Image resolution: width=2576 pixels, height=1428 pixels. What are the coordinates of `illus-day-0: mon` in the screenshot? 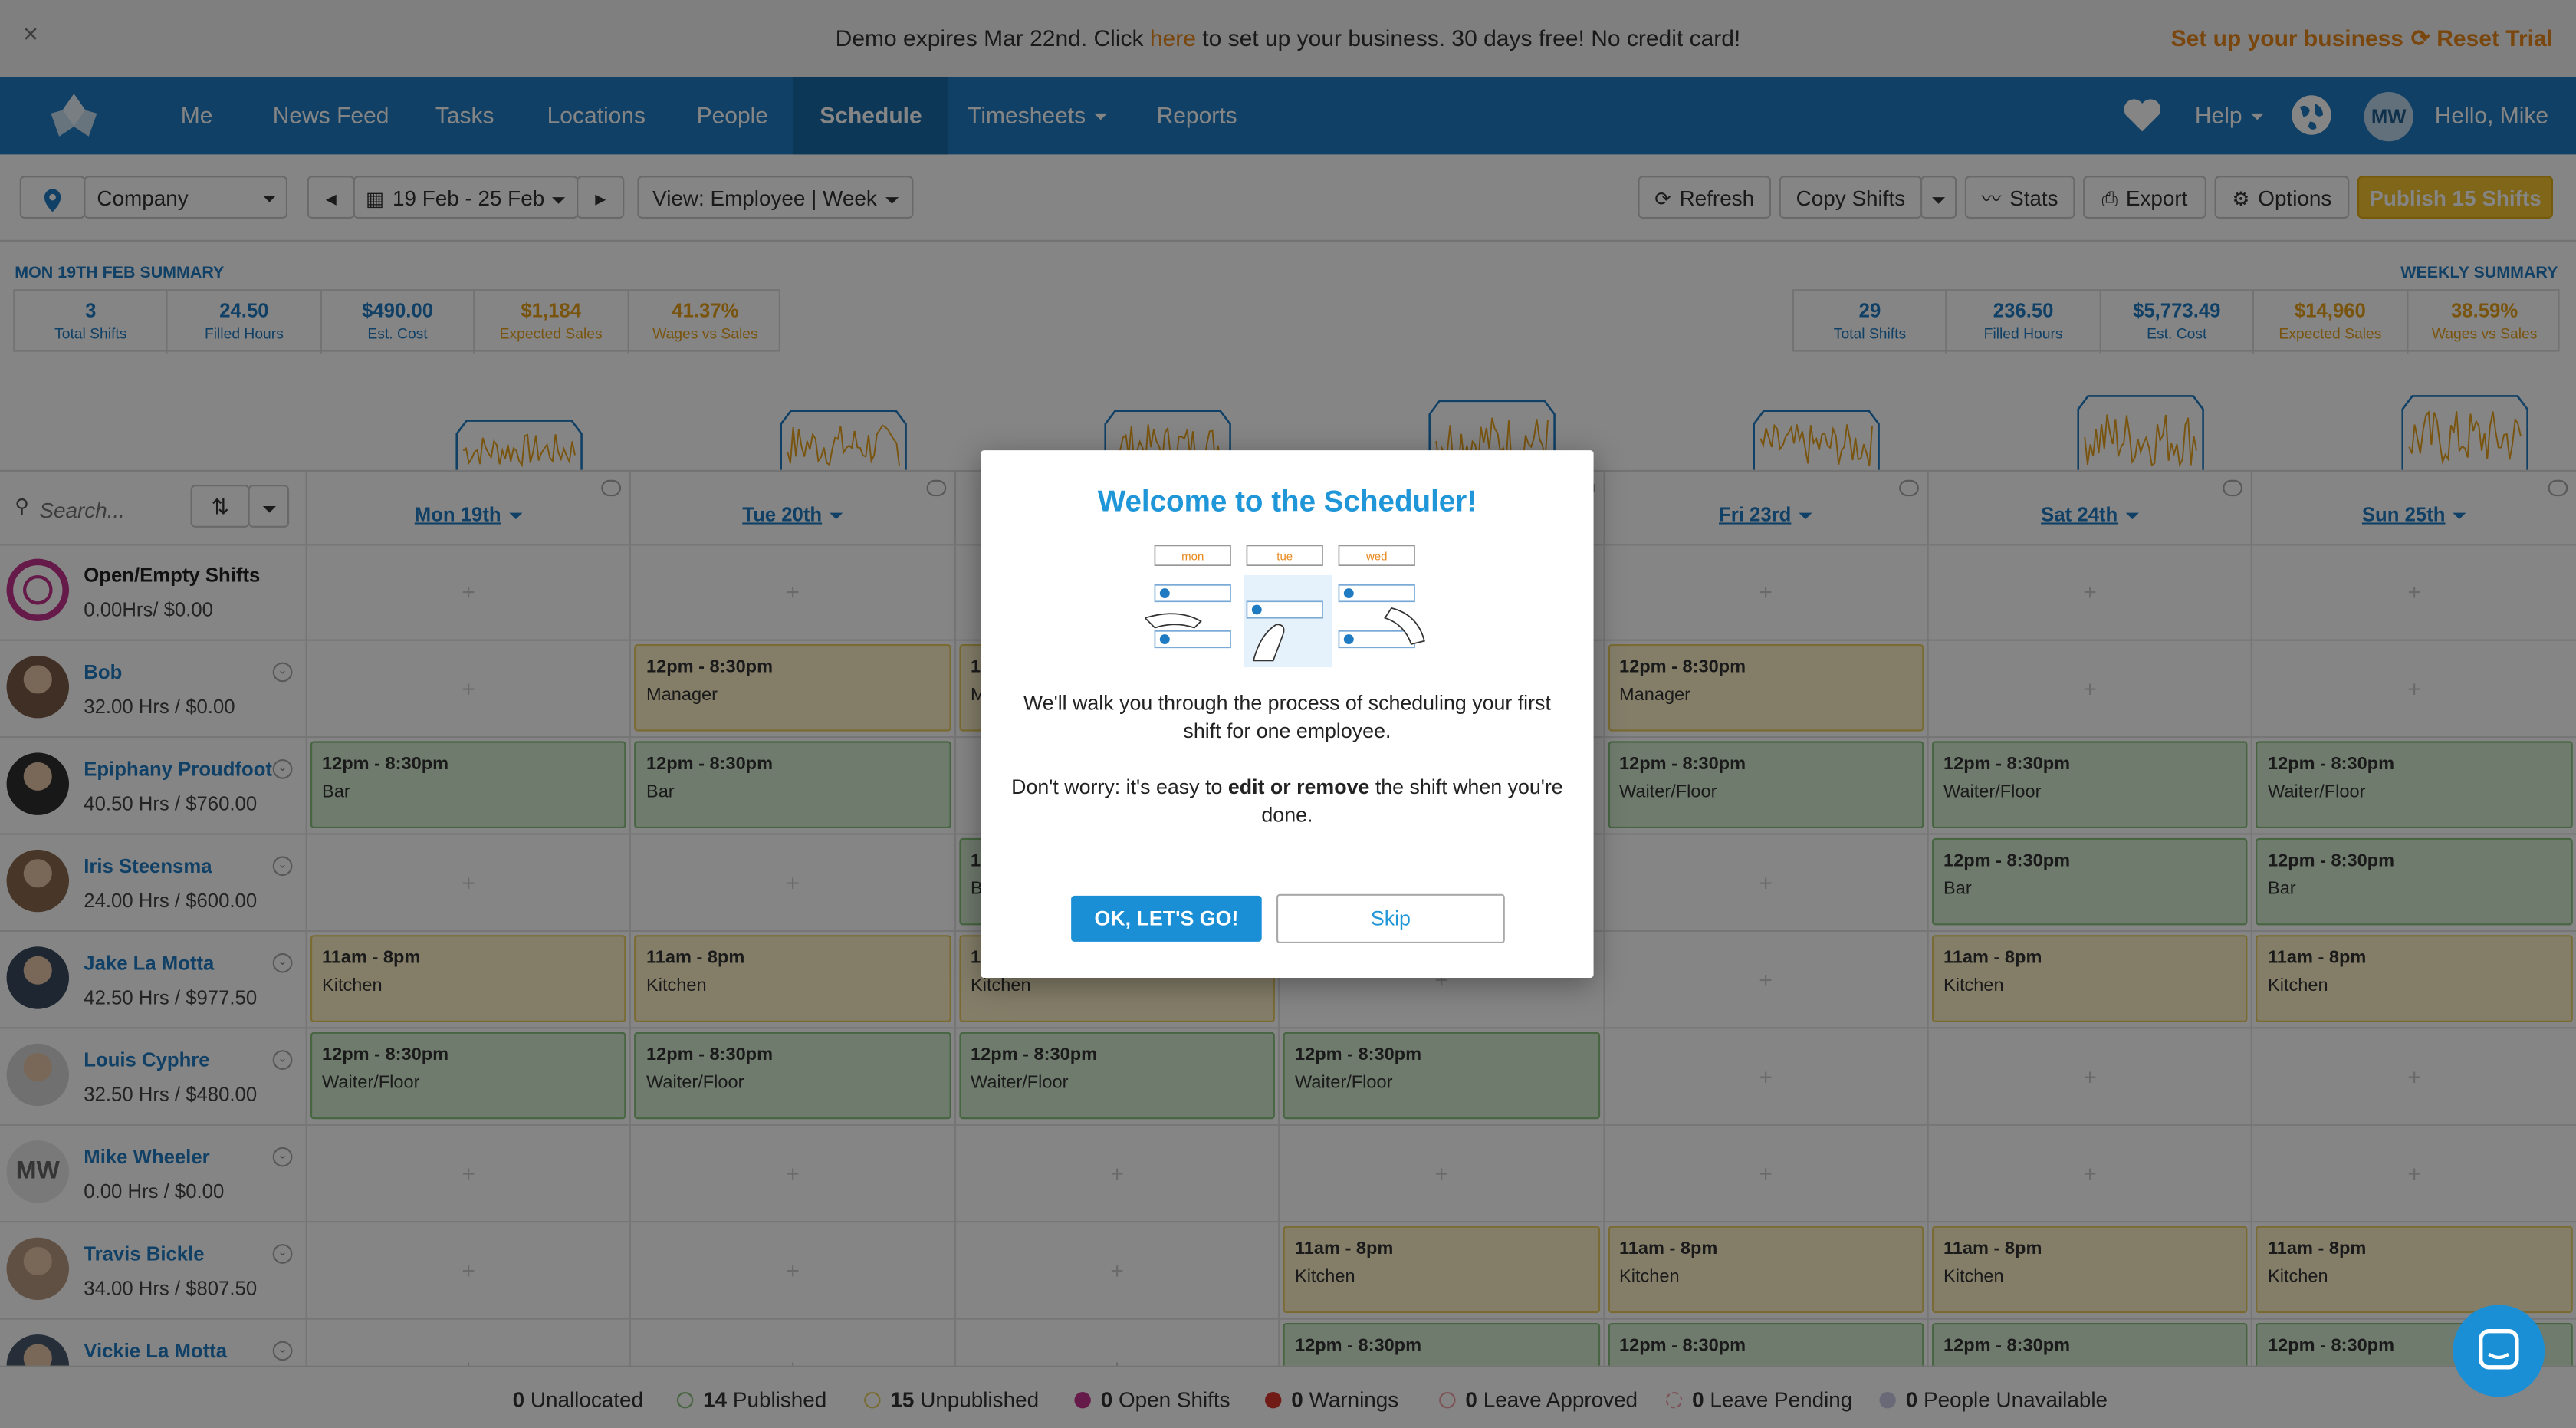 It's located at (1193, 557).